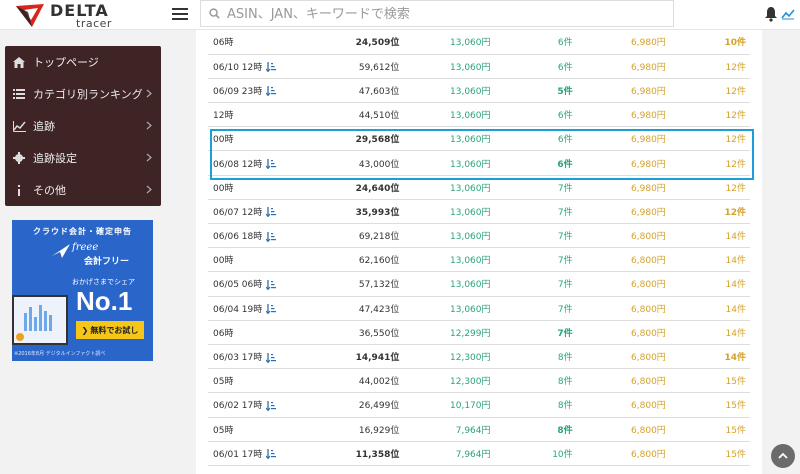 The height and width of the screenshot is (474, 800). What do you see at coordinates (369, 187) in the screenshot?
I see `cell-rank: 24,640位` at bounding box center [369, 187].